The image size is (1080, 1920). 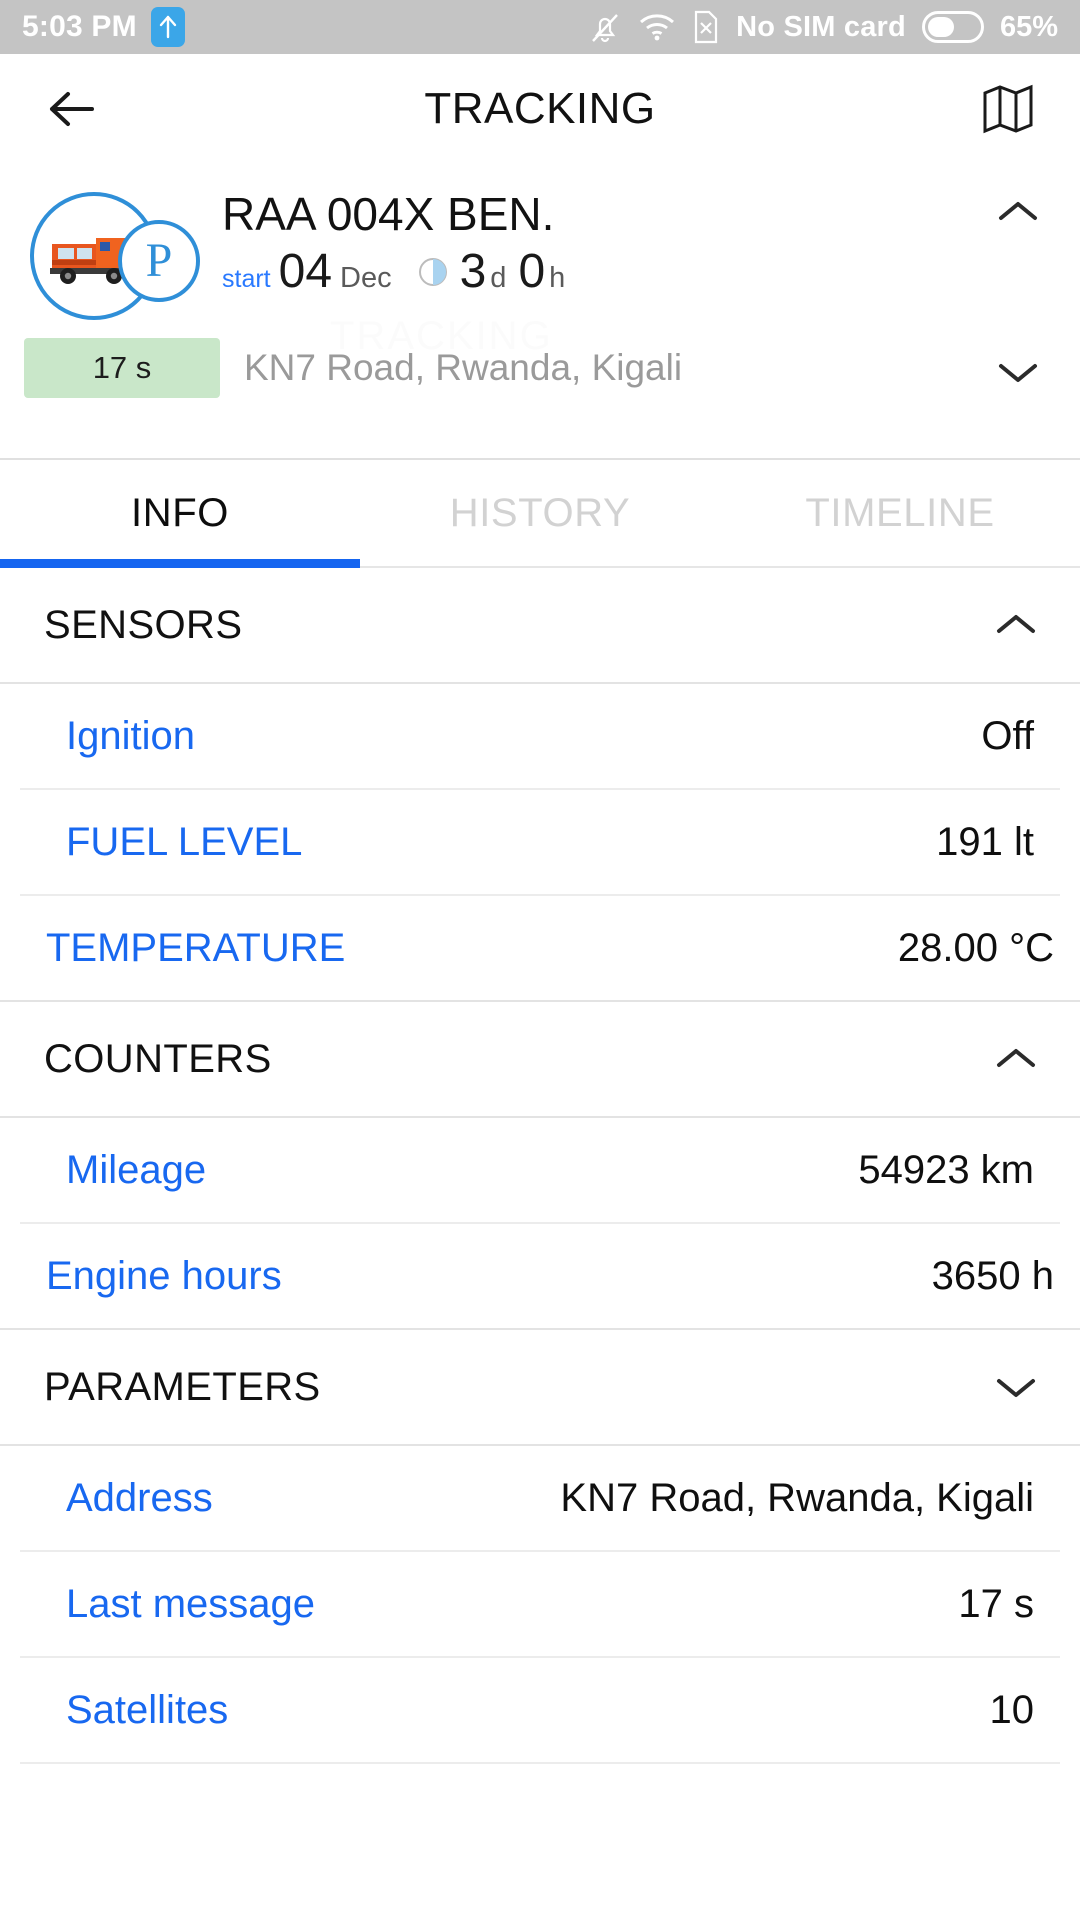 I want to click on pie-clock-icon, so click(x=433, y=272).